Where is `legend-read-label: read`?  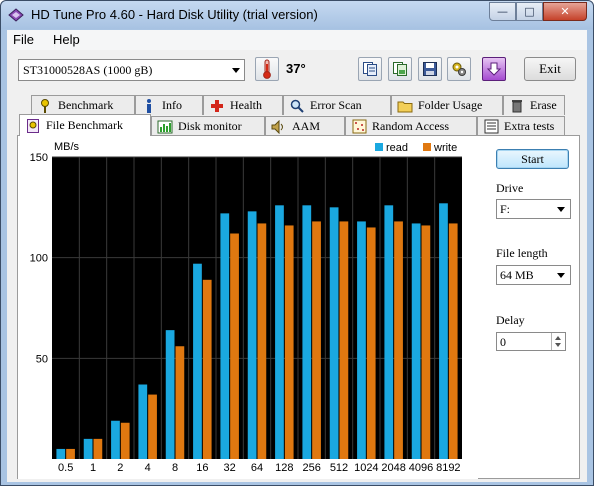 legend-read-label: read is located at coordinates (397, 148).